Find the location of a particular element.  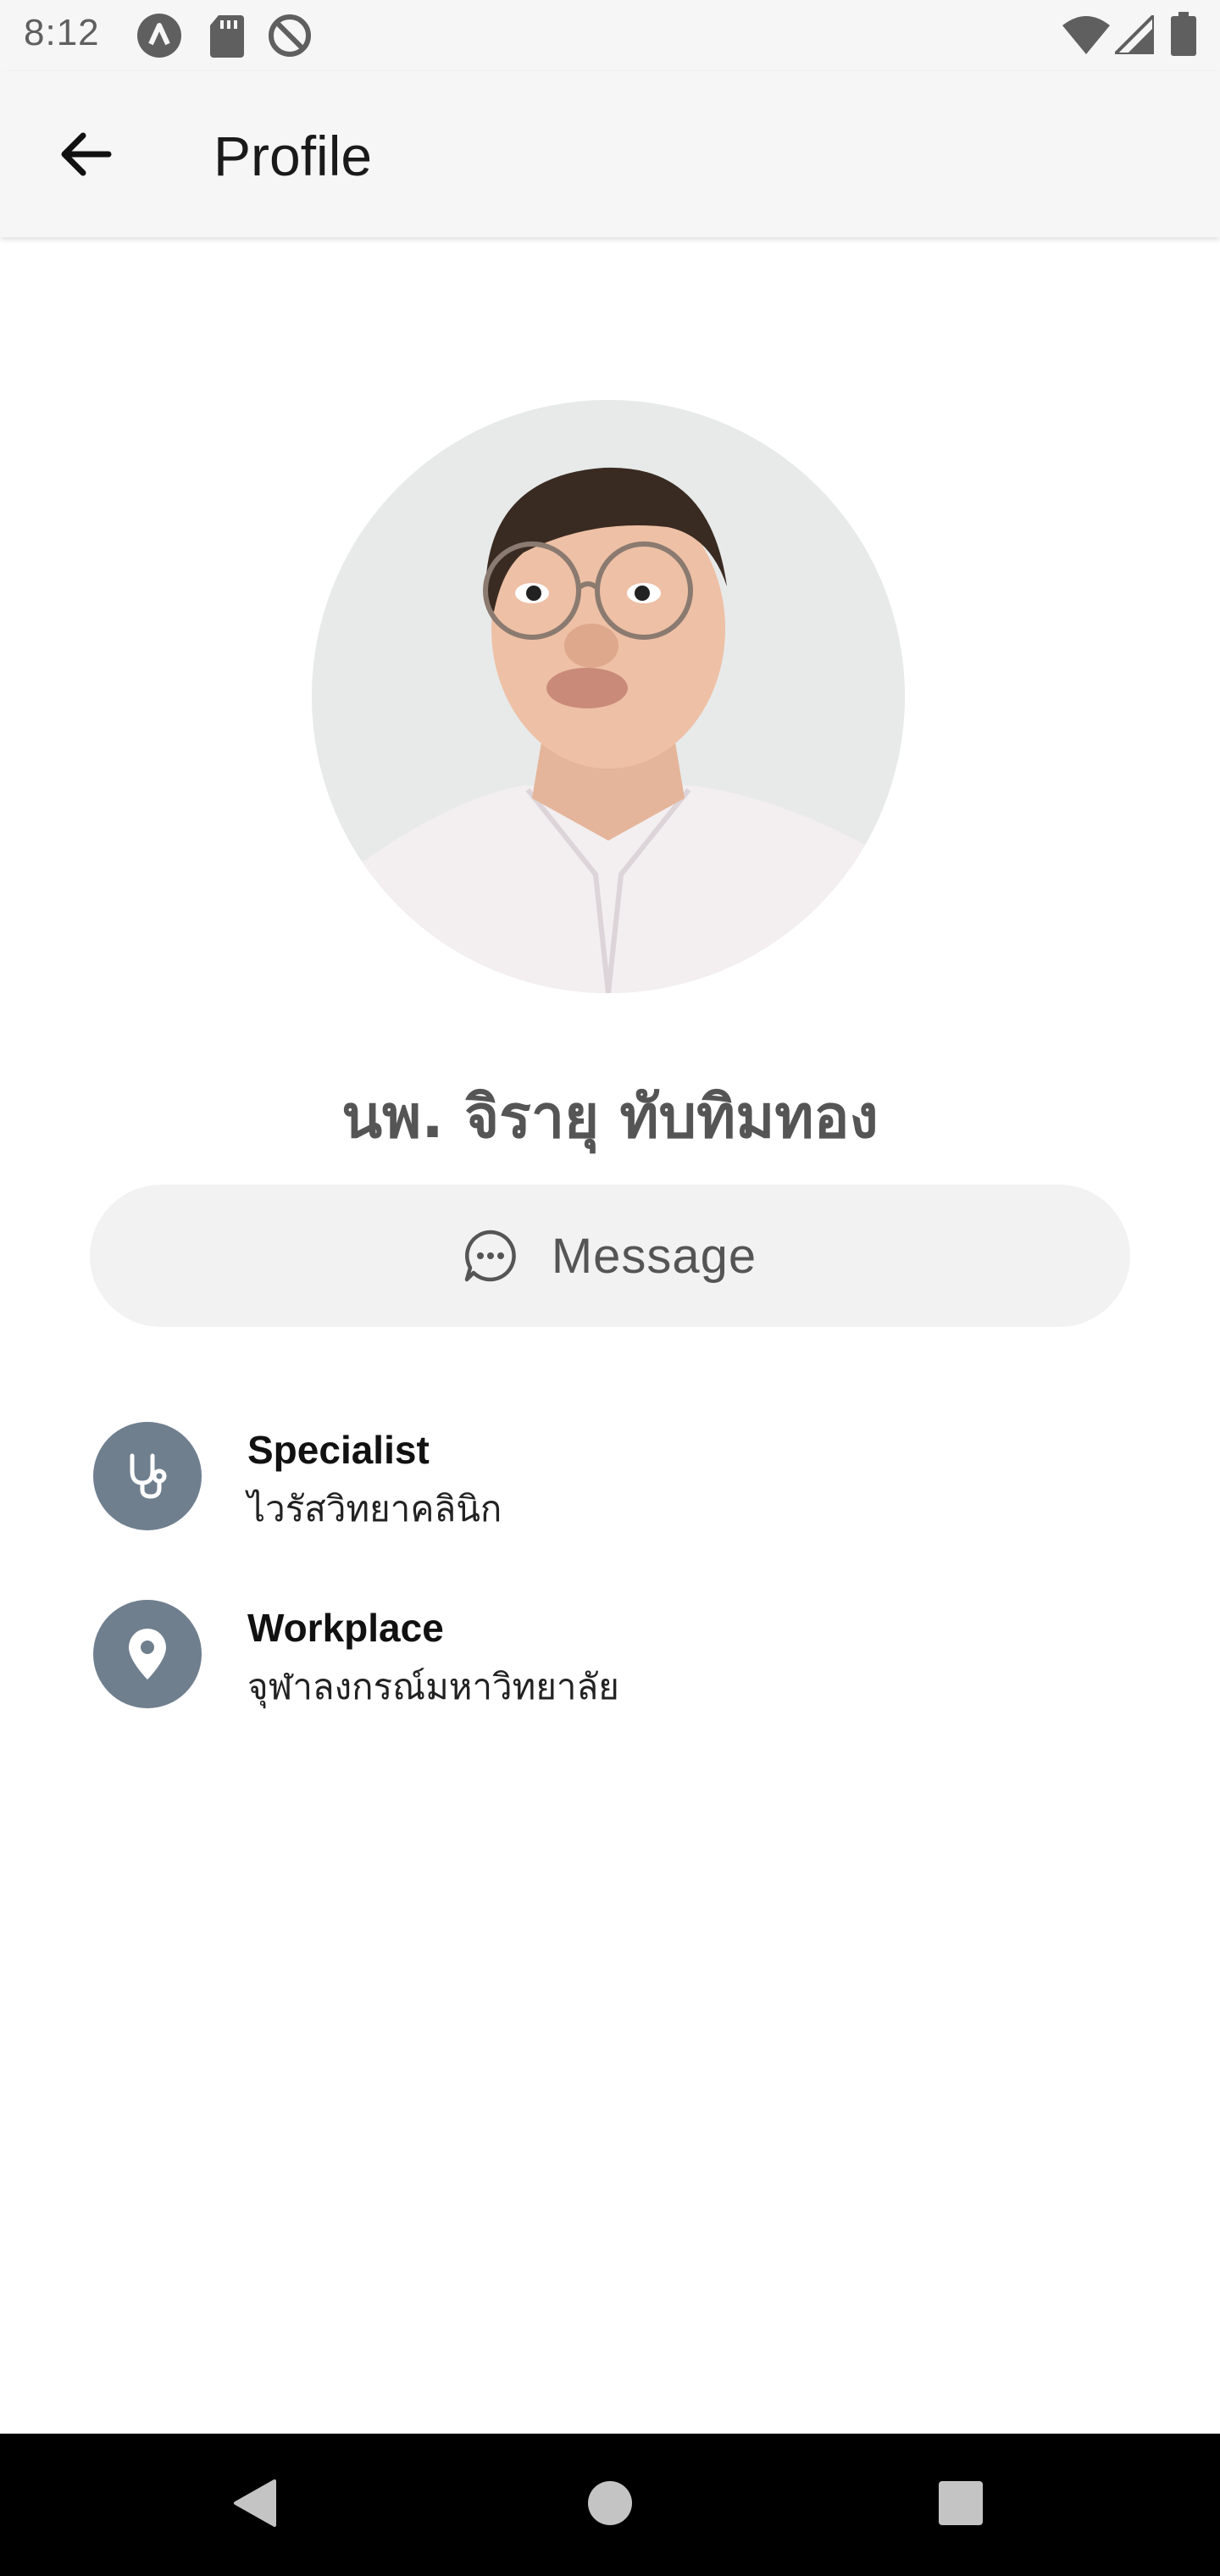

home-circle-icon is located at coordinates (610, 2505).